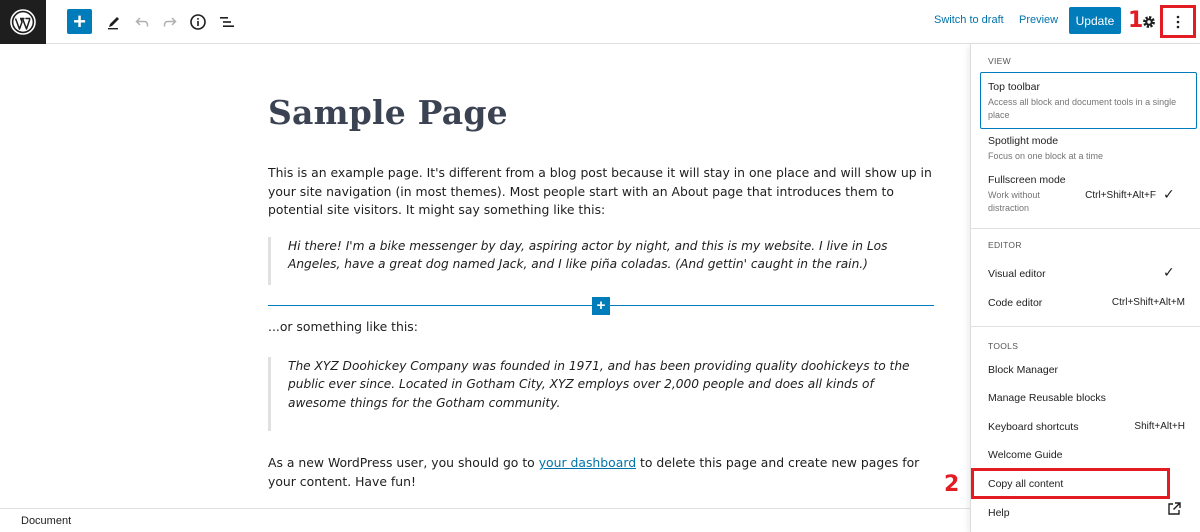  I want to click on editor-header: + Switch to draft Preview Update 1, so click(600, 22).